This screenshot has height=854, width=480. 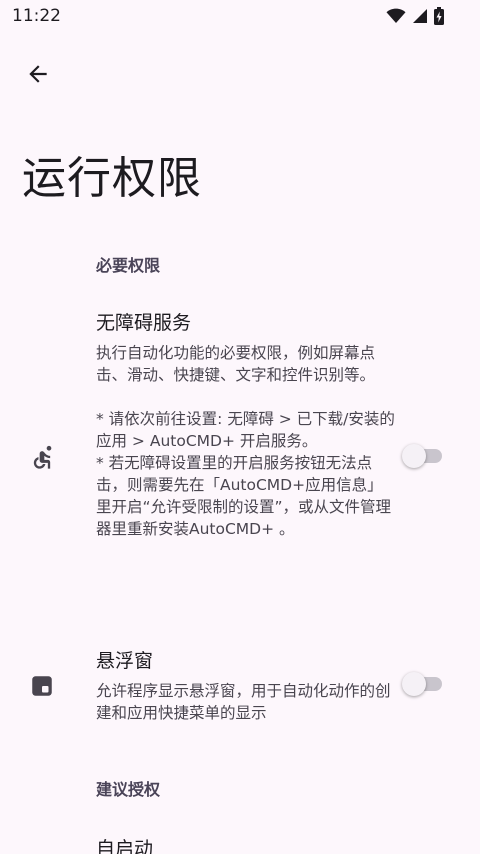 What do you see at coordinates (36, 16) in the screenshot?
I see `status-time: 11:22` at bounding box center [36, 16].